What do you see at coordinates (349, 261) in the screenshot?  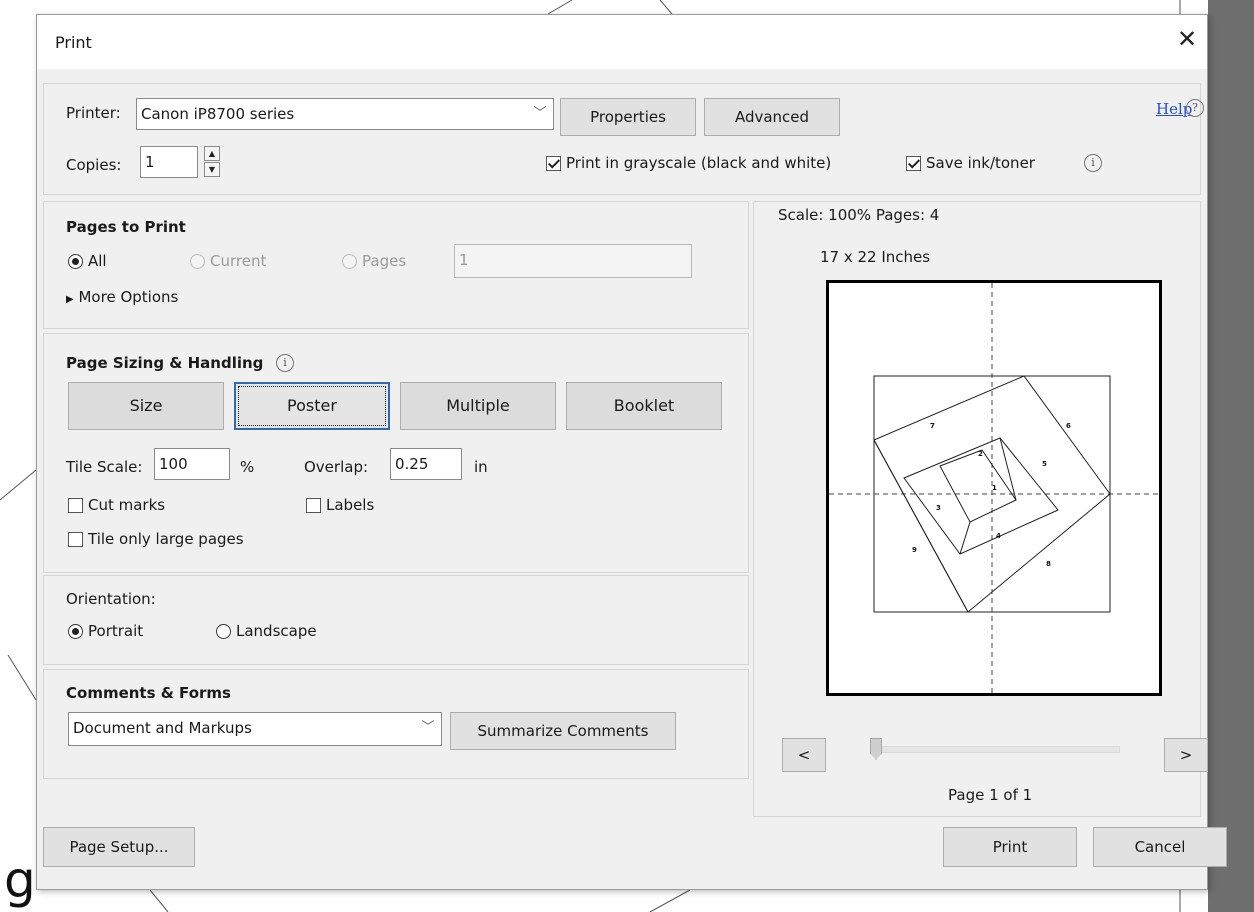 I see `pages-radio` at bounding box center [349, 261].